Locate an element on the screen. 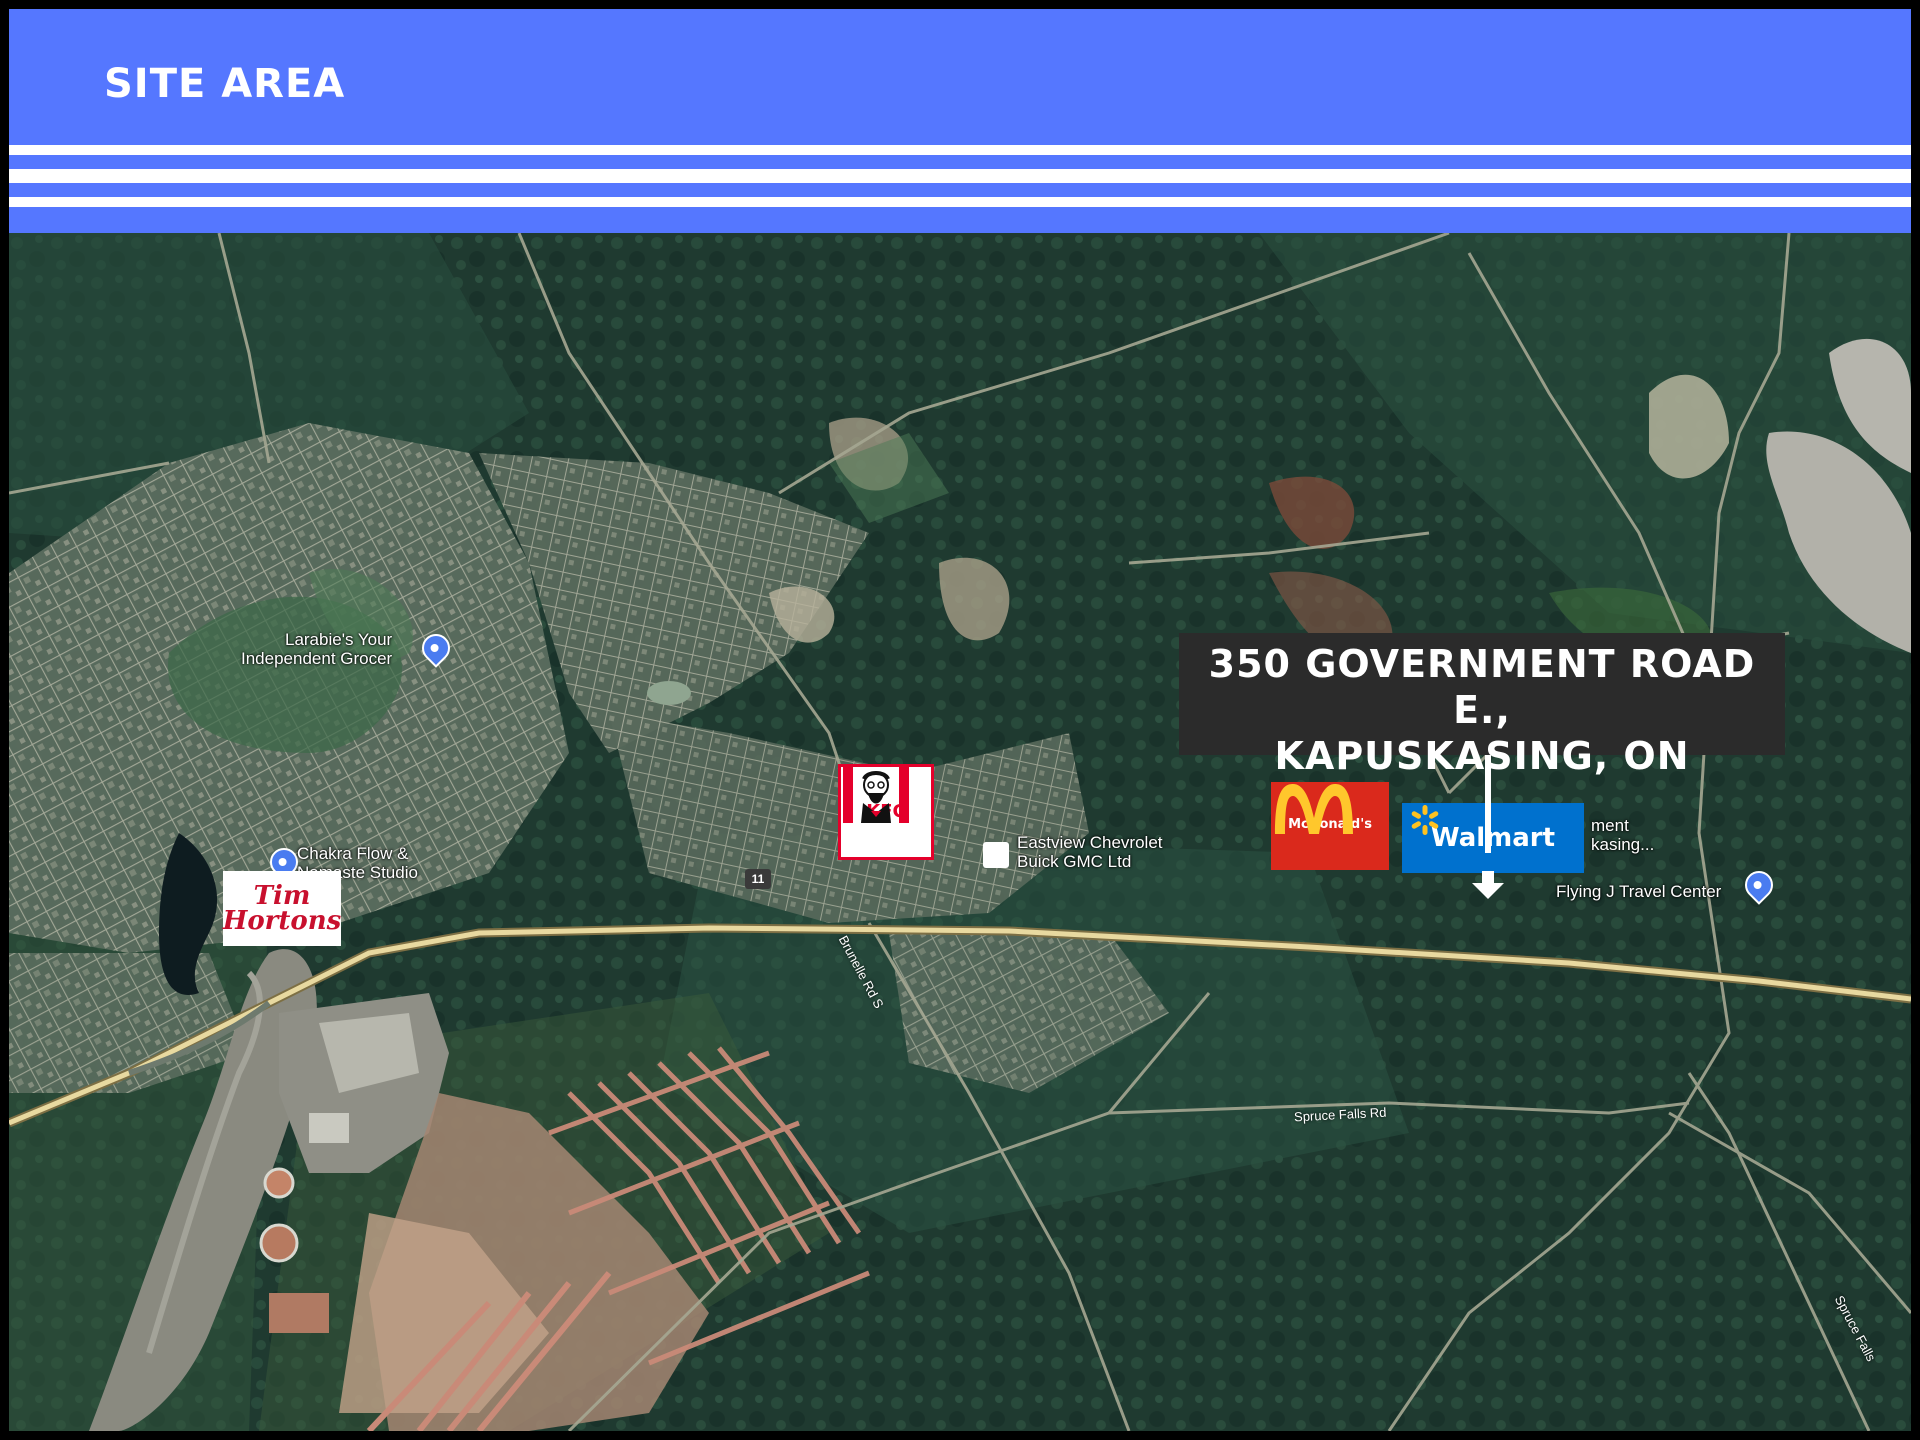  walmart-wordmark: Walmart is located at coordinates (1493, 838).